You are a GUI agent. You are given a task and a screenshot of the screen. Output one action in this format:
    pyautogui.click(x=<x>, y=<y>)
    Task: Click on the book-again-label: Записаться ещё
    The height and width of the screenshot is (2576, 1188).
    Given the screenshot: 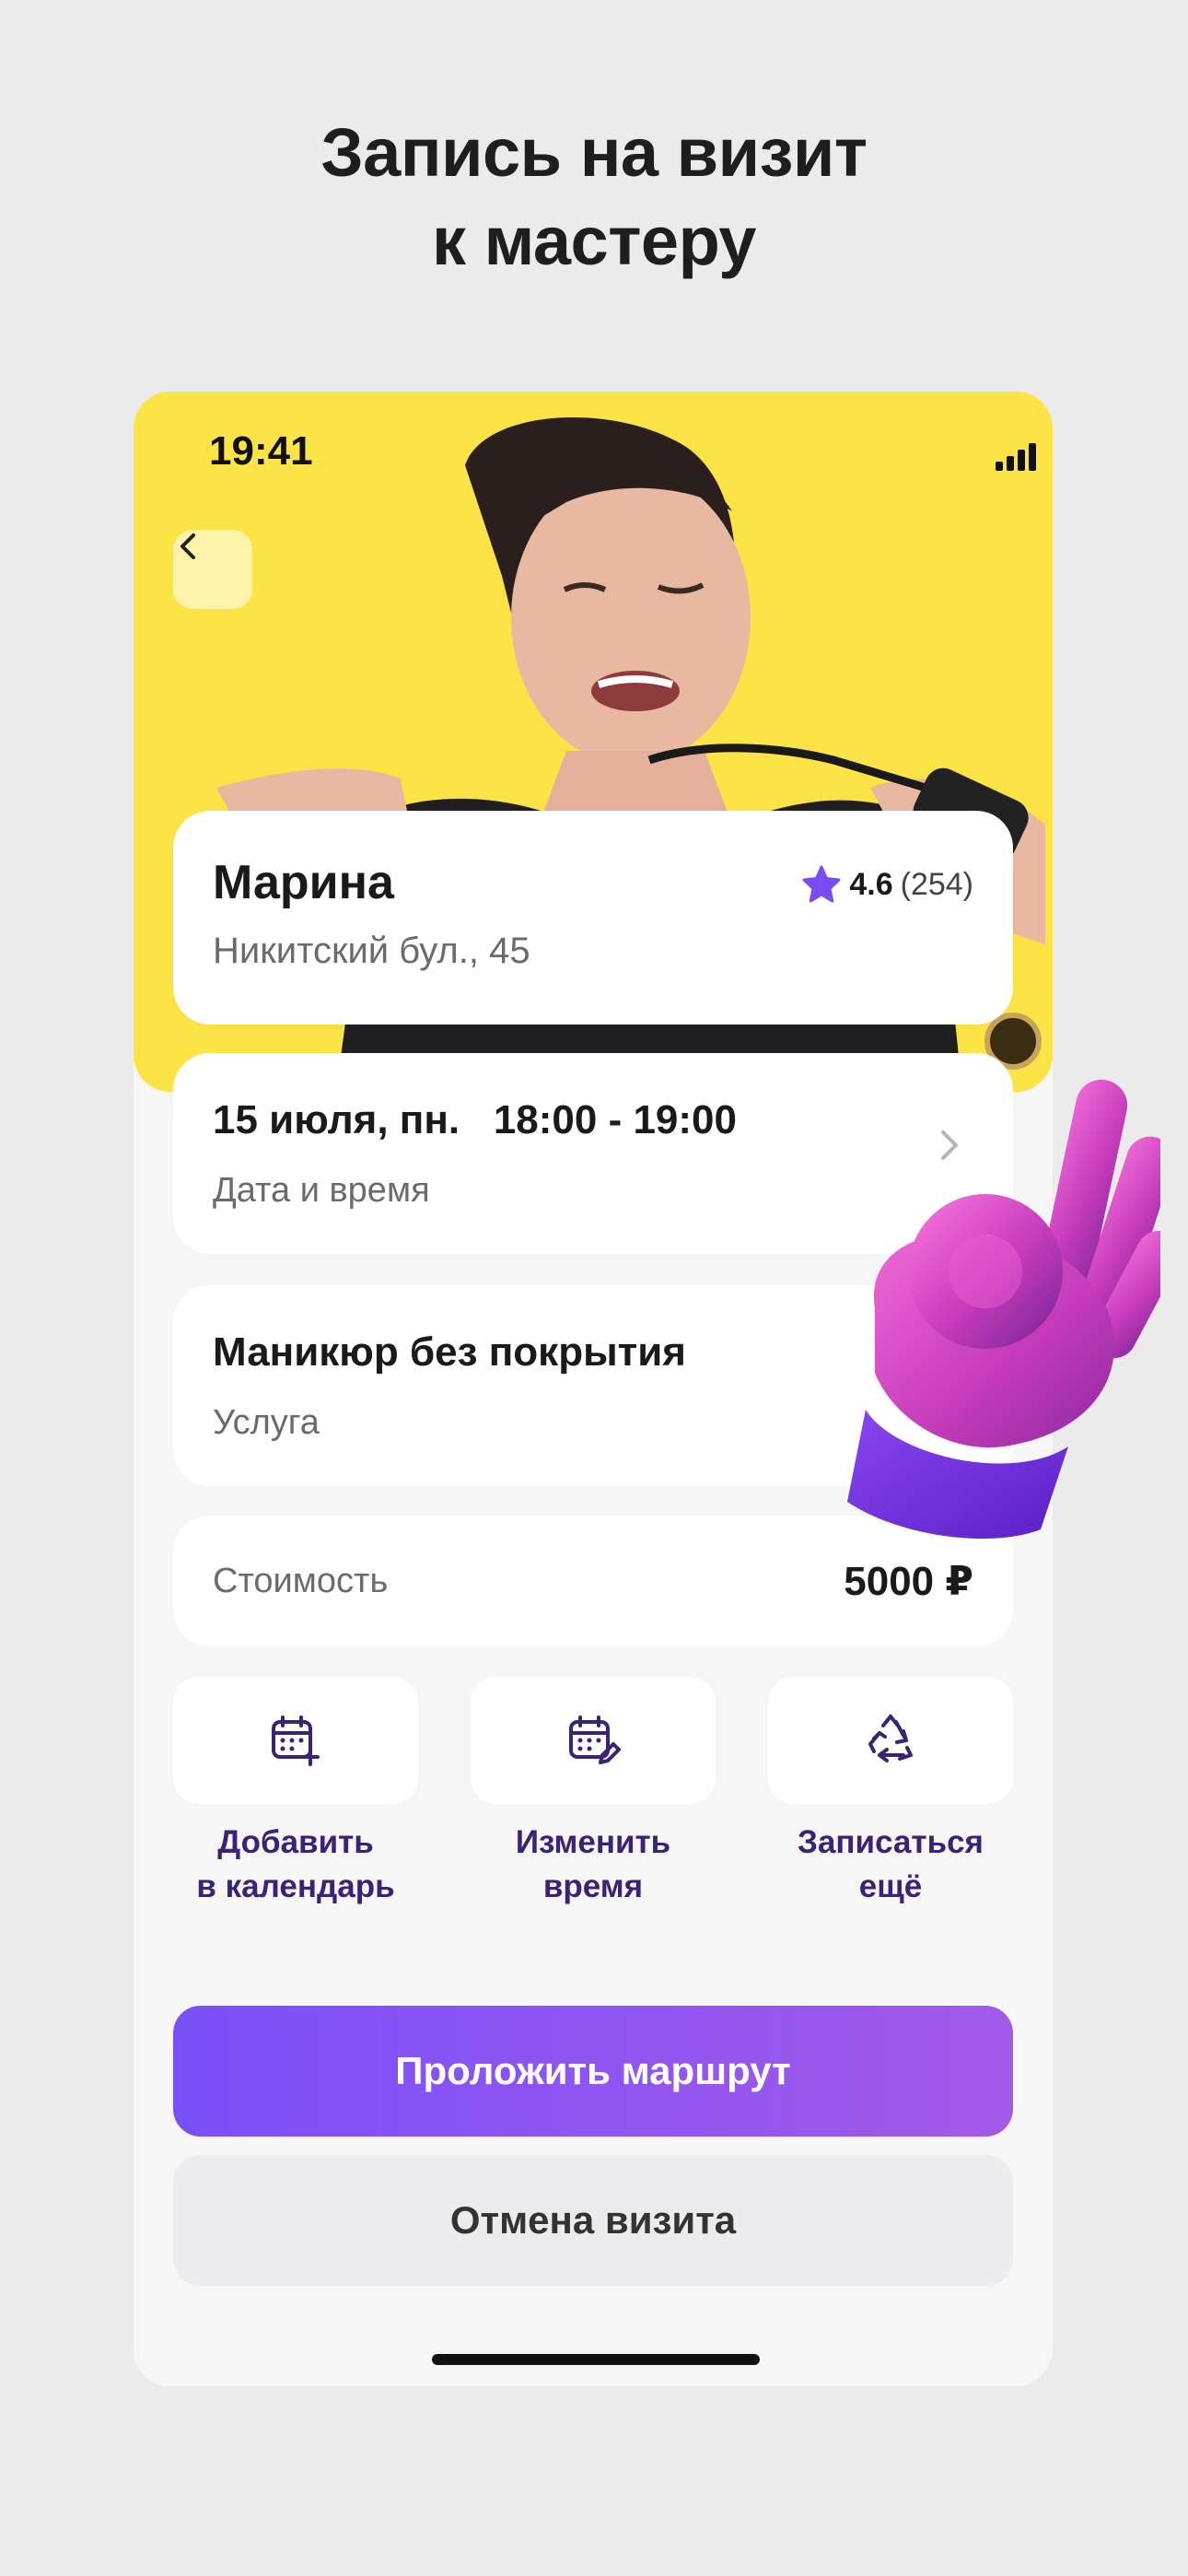 What is the action you would take?
    pyautogui.click(x=890, y=1865)
    